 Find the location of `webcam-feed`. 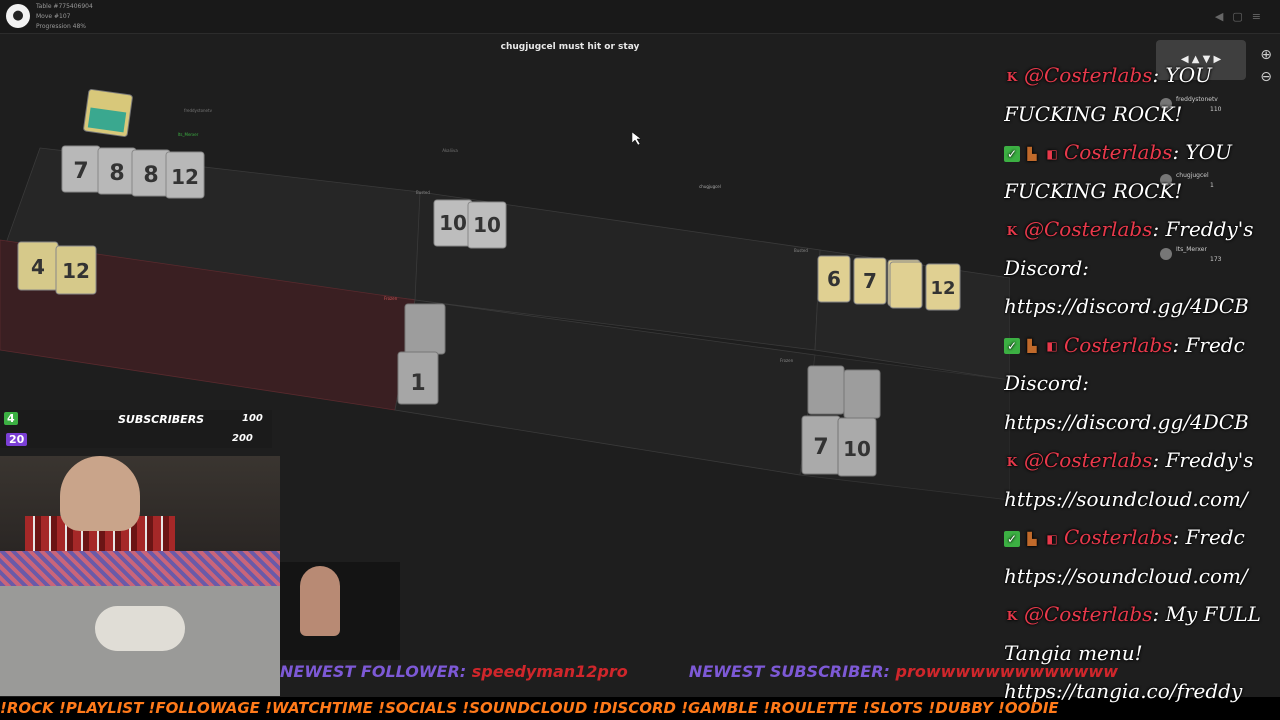

webcam-feed is located at coordinates (140, 576).